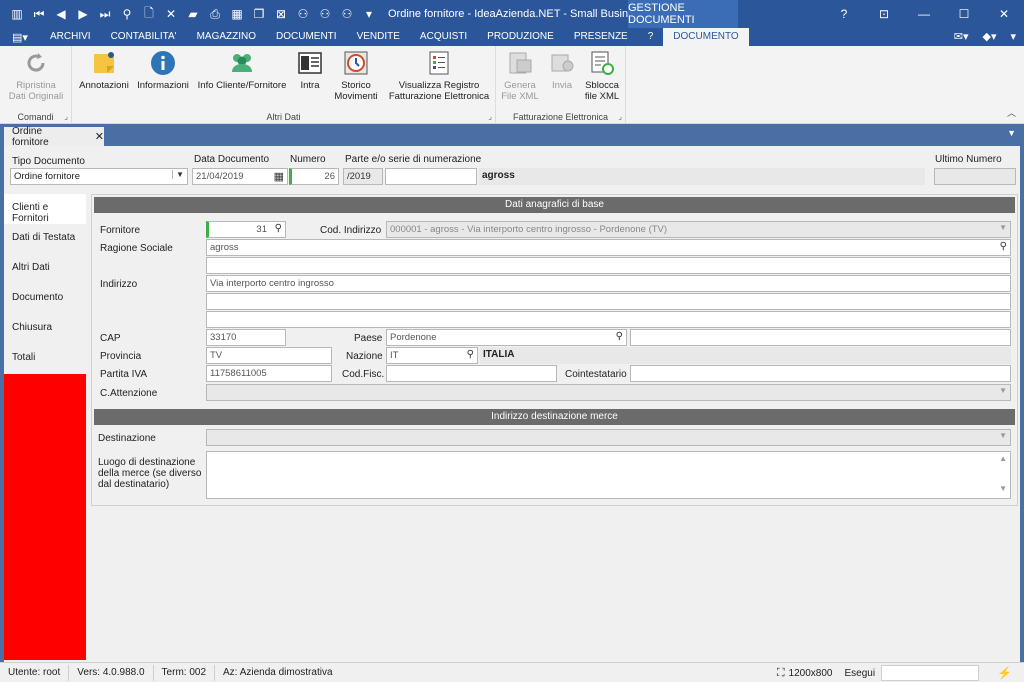 The image size is (1024, 682). What do you see at coordinates (820, 373) in the screenshot?
I see `cointestatario-field` at bounding box center [820, 373].